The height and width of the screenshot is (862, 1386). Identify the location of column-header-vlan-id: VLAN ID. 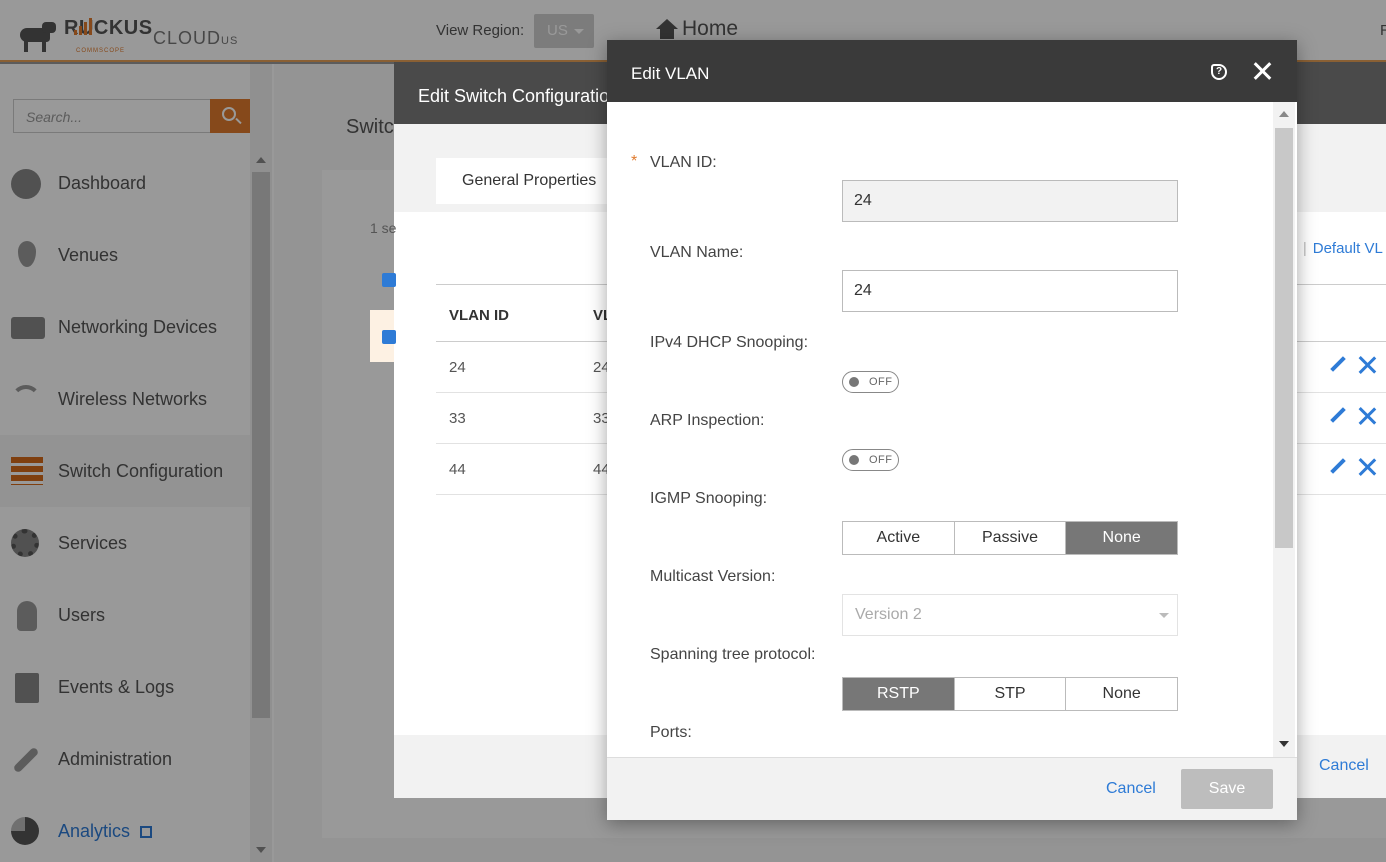
(479, 315).